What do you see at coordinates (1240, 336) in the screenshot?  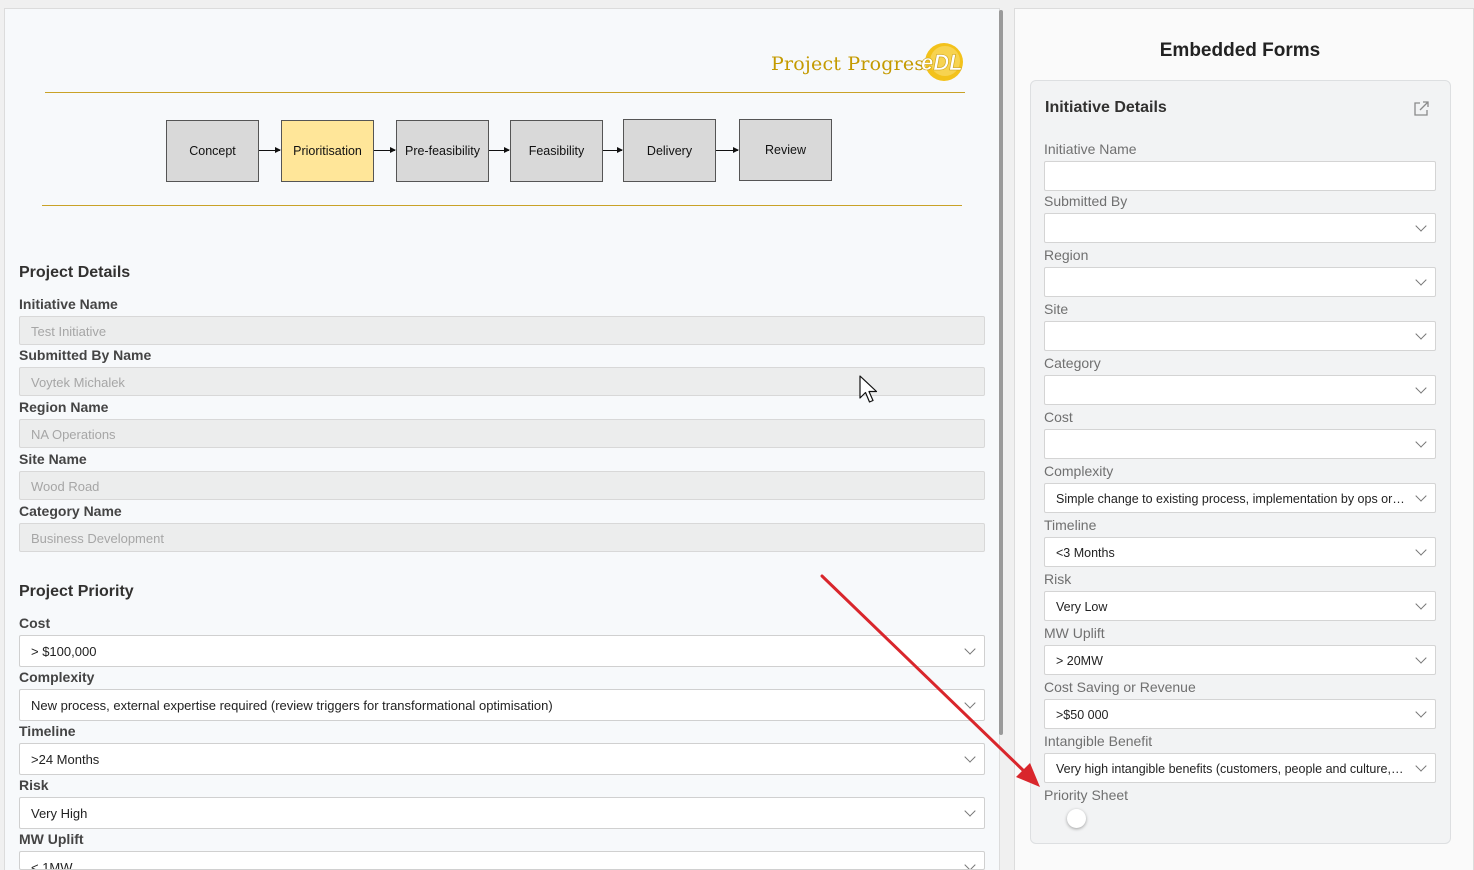 I see `embedded-site-dropdown` at bounding box center [1240, 336].